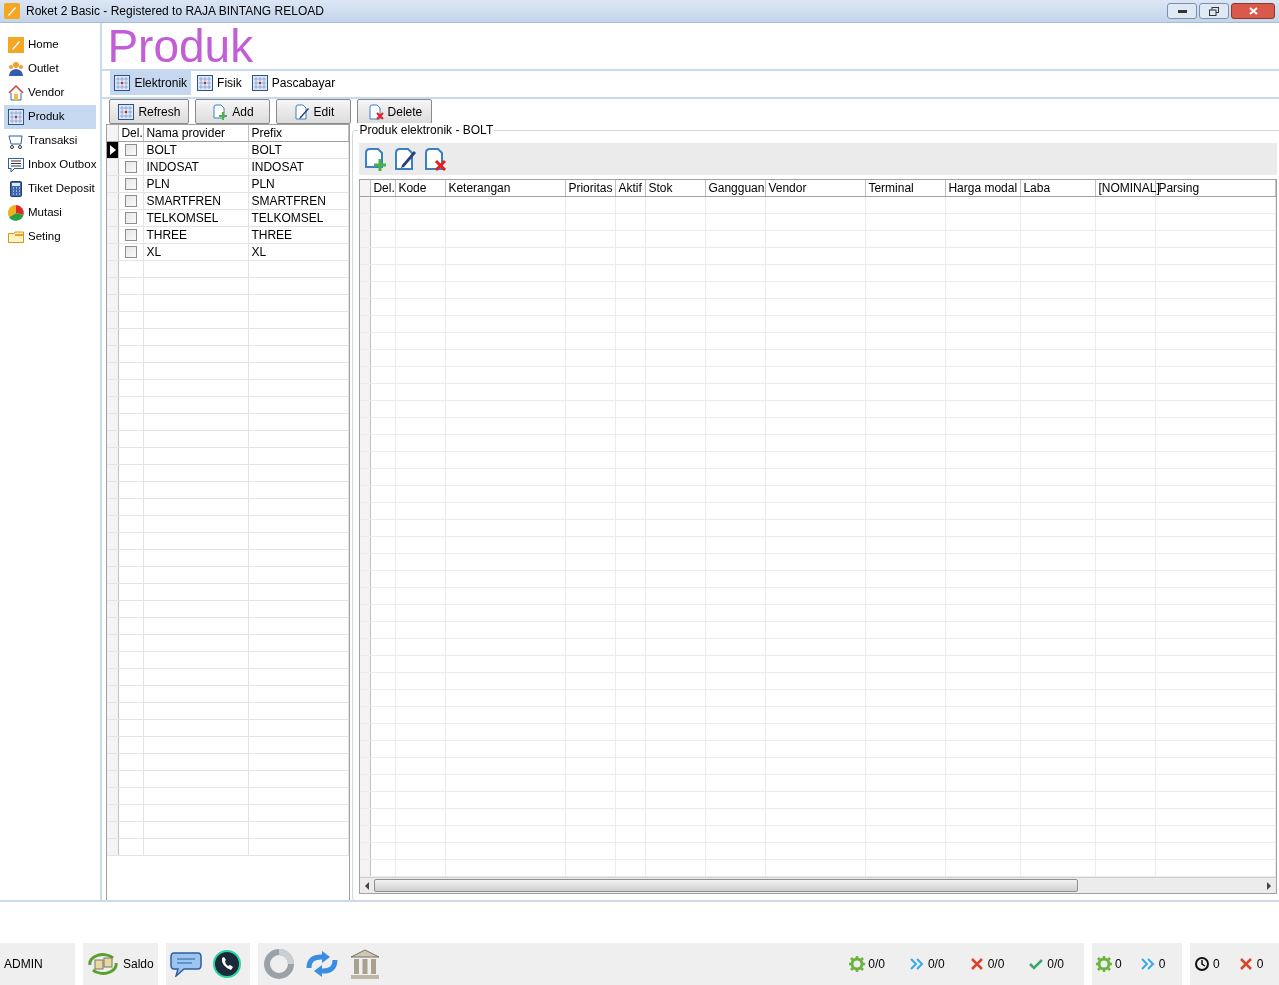  What do you see at coordinates (50, 93) in the screenshot?
I see `sidebar-item: Vendor` at bounding box center [50, 93].